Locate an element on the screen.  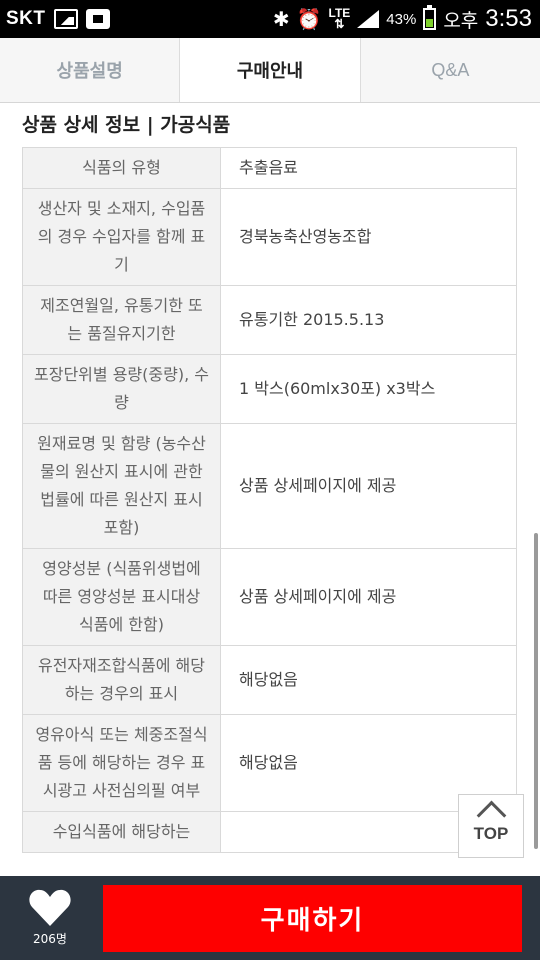
clock: 3:53 is located at coordinates (508, 18).